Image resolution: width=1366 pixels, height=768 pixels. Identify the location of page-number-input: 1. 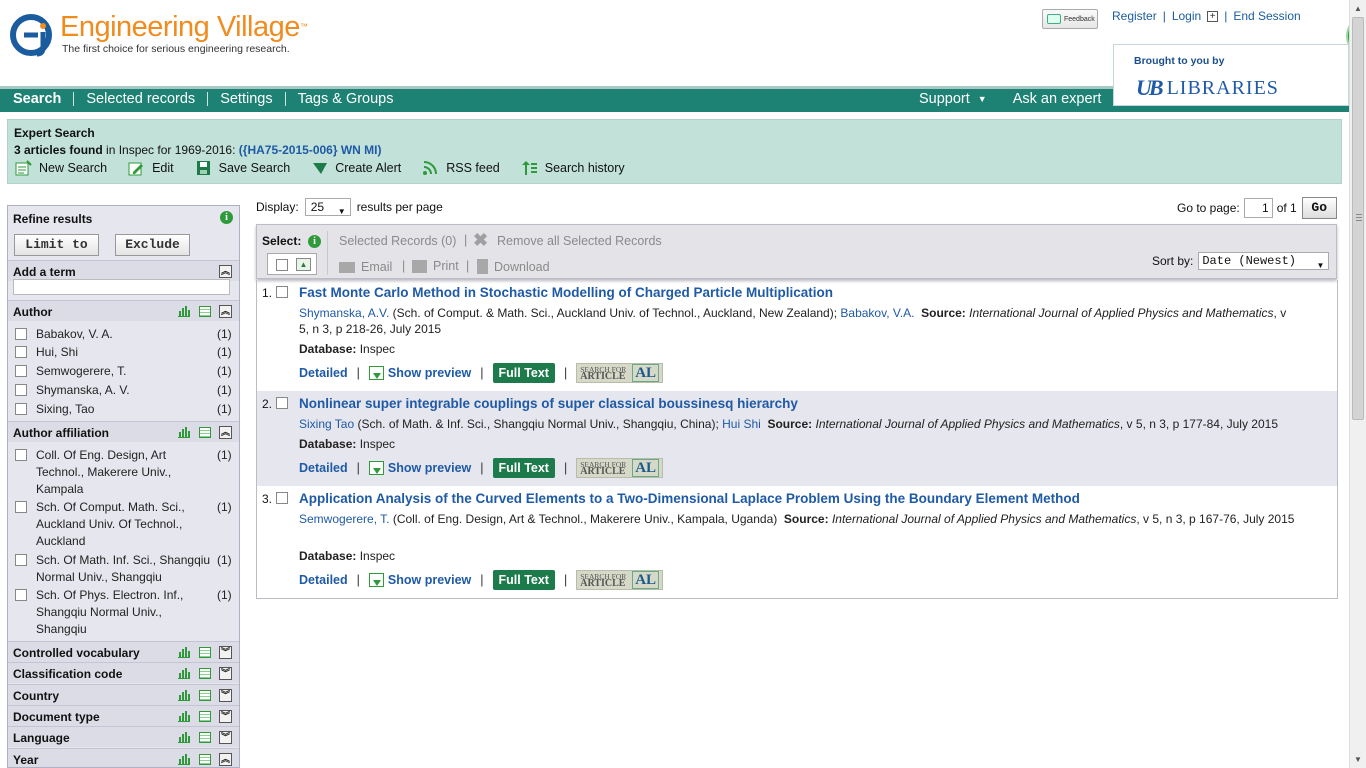
(1258, 208).